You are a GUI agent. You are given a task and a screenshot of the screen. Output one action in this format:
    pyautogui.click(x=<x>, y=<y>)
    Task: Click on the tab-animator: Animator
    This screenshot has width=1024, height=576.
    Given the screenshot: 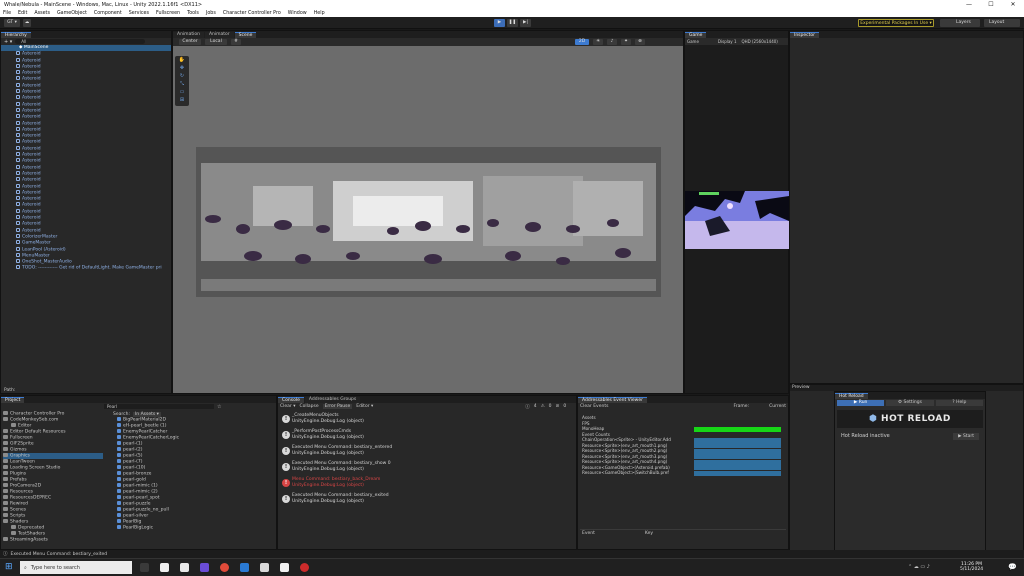 What is the action you would take?
    pyautogui.click(x=219, y=35)
    